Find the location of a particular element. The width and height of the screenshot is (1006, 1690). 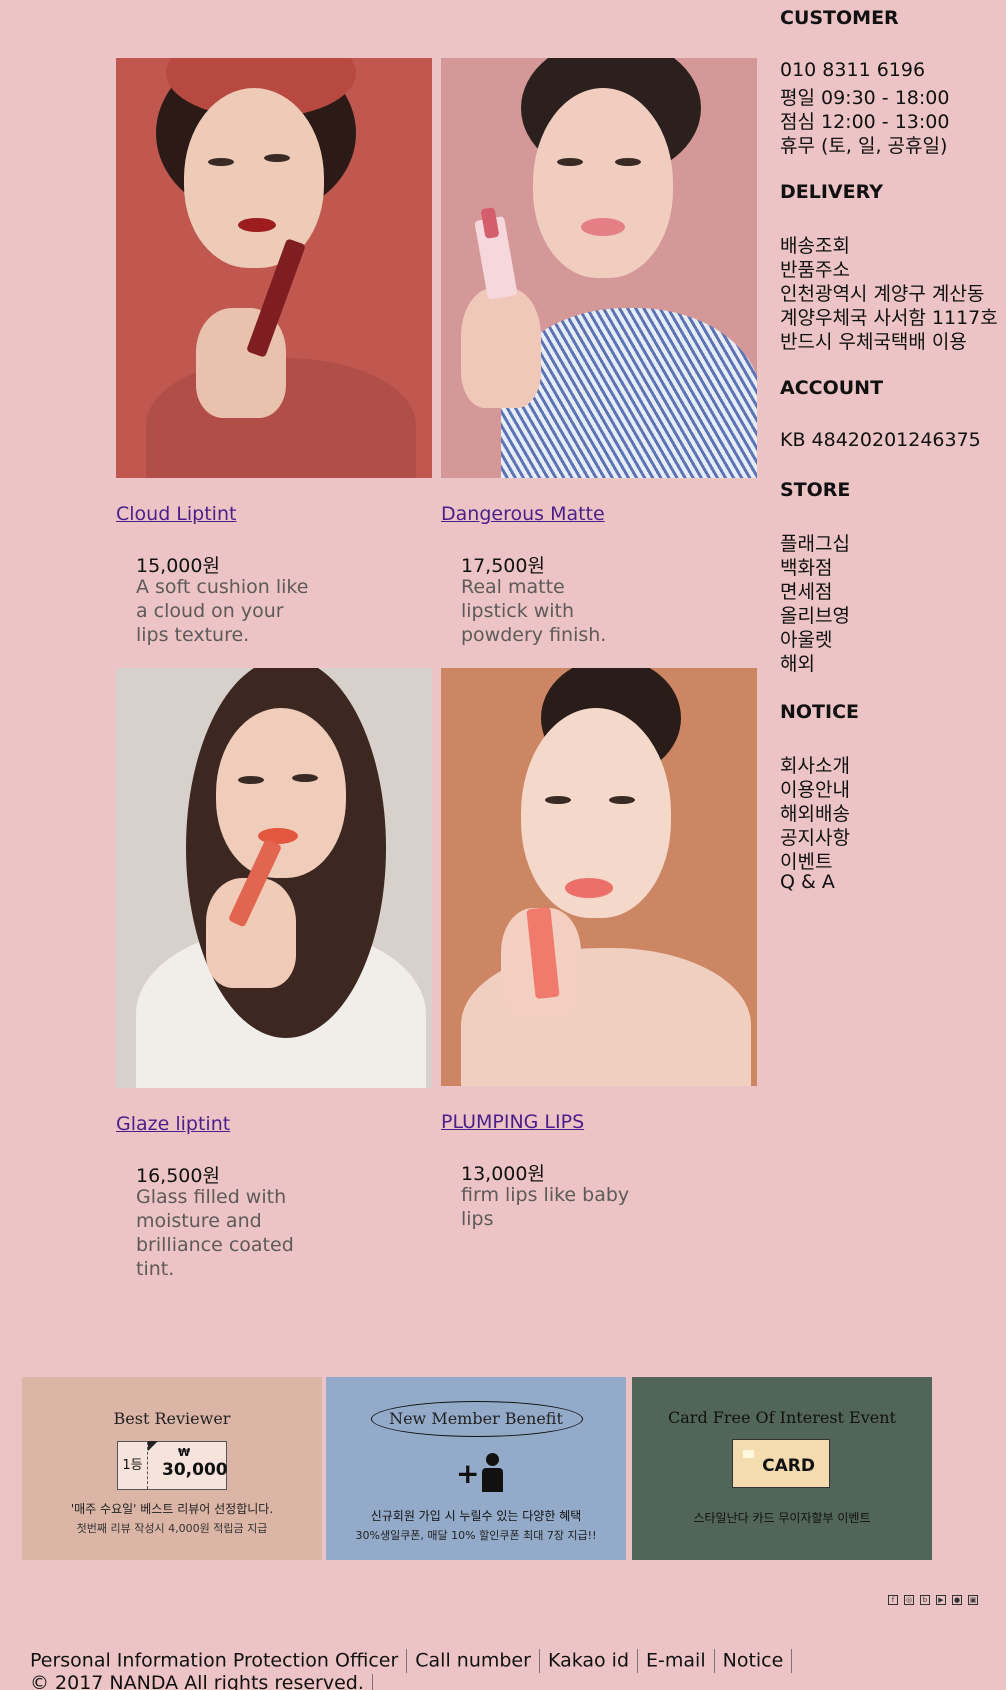

instagram-icon: ◎ is located at coordinates (909, 1600).